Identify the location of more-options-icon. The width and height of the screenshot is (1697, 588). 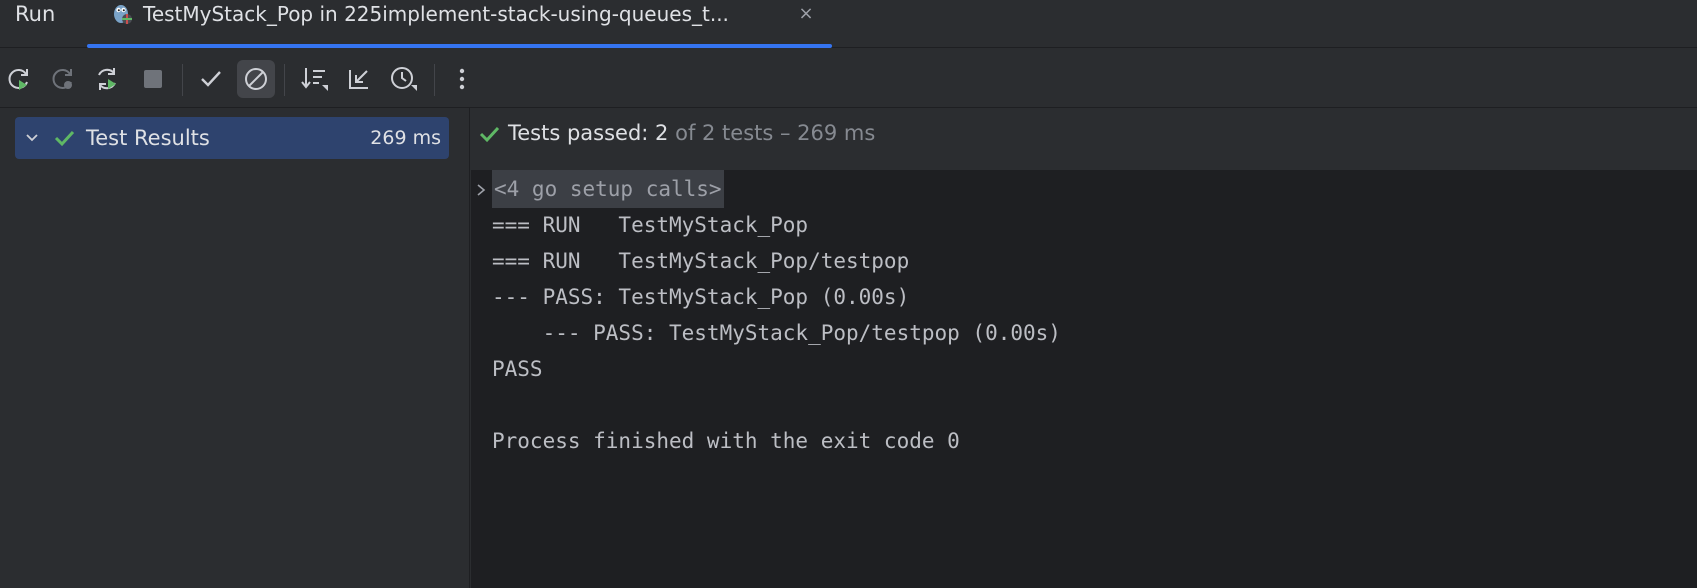
(462, 79).